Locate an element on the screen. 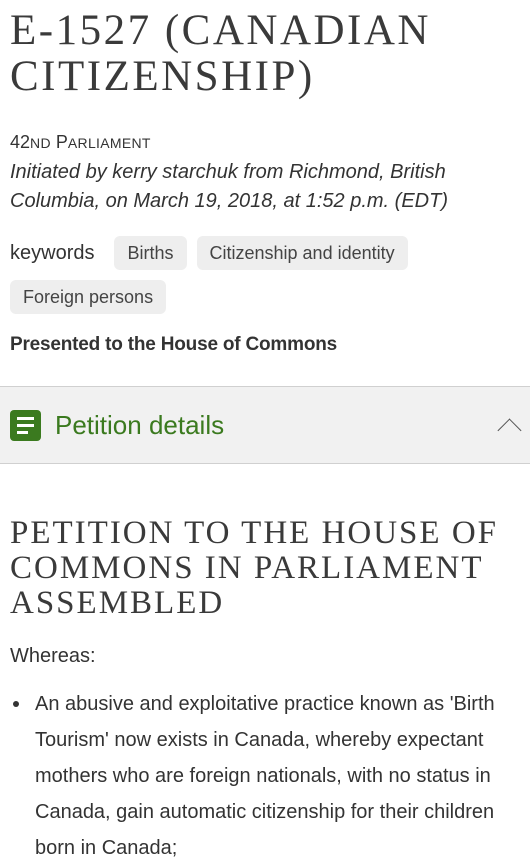  parliament-word: PARLIAMENT is located at coordinates (103, 142).